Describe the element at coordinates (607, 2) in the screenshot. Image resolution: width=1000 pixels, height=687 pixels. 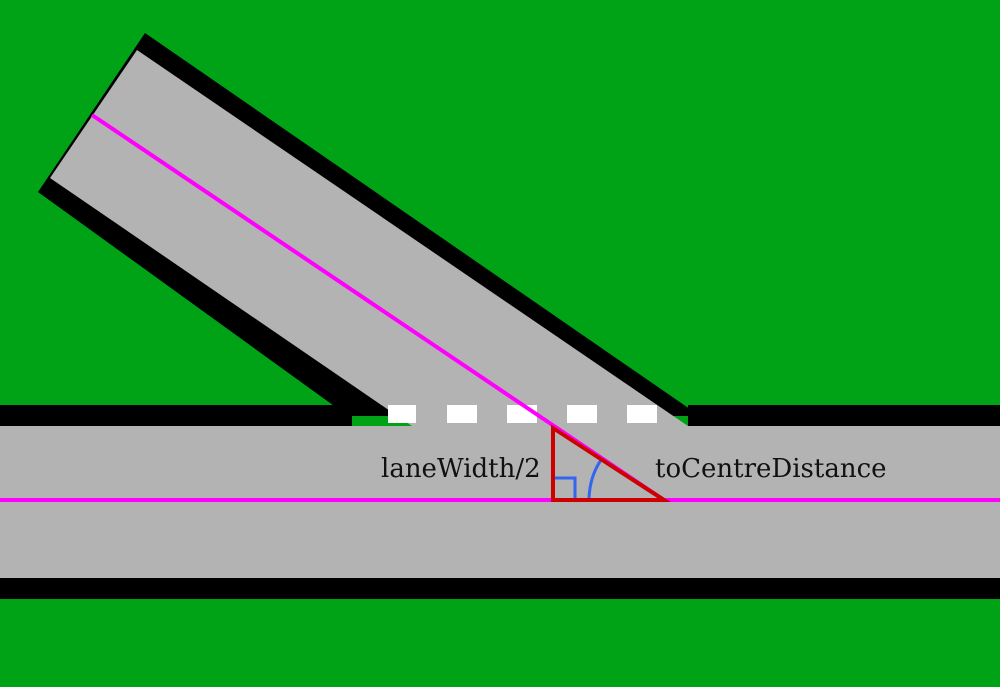
I see `theta-label: θ` at that location.